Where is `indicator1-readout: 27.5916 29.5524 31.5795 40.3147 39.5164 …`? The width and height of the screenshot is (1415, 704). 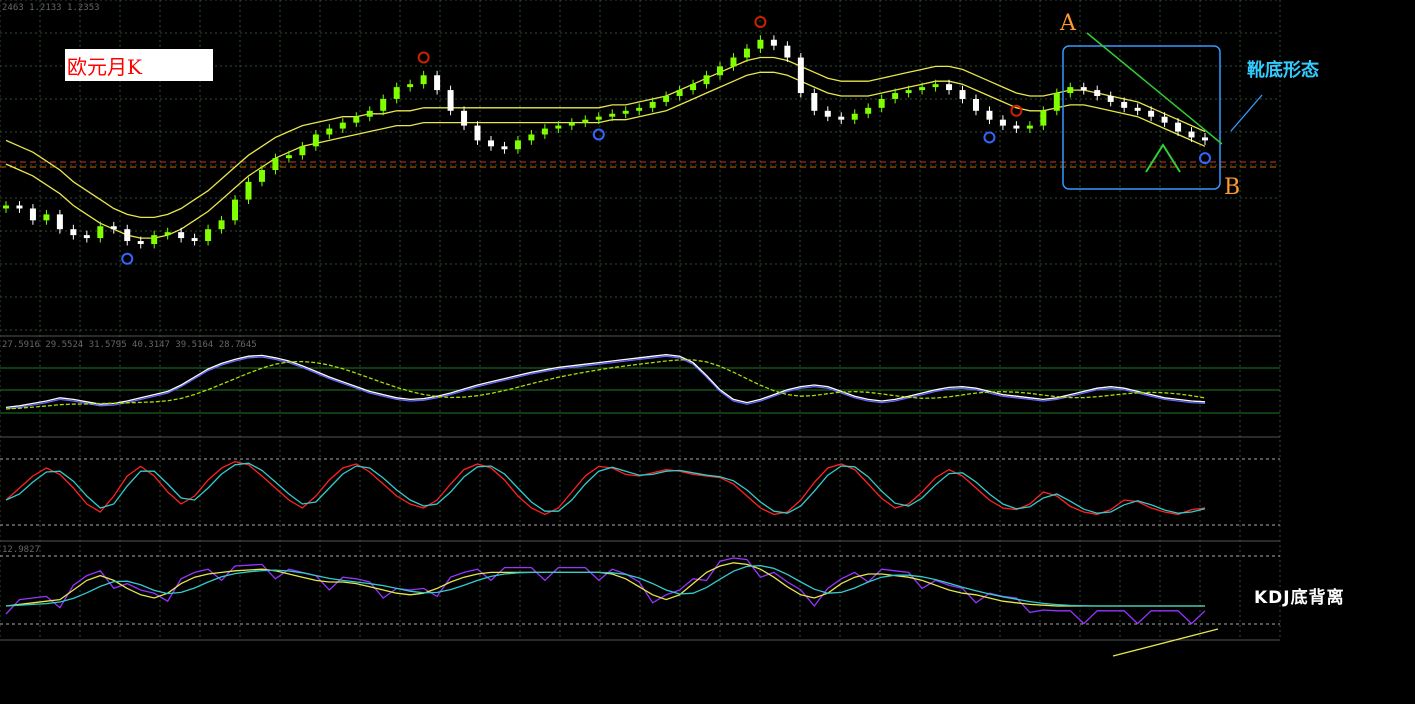 indicator1-readout: 27.5916 29.5524 31.5795 40.3147 39.5164 … is located at coordinates (129, 345).